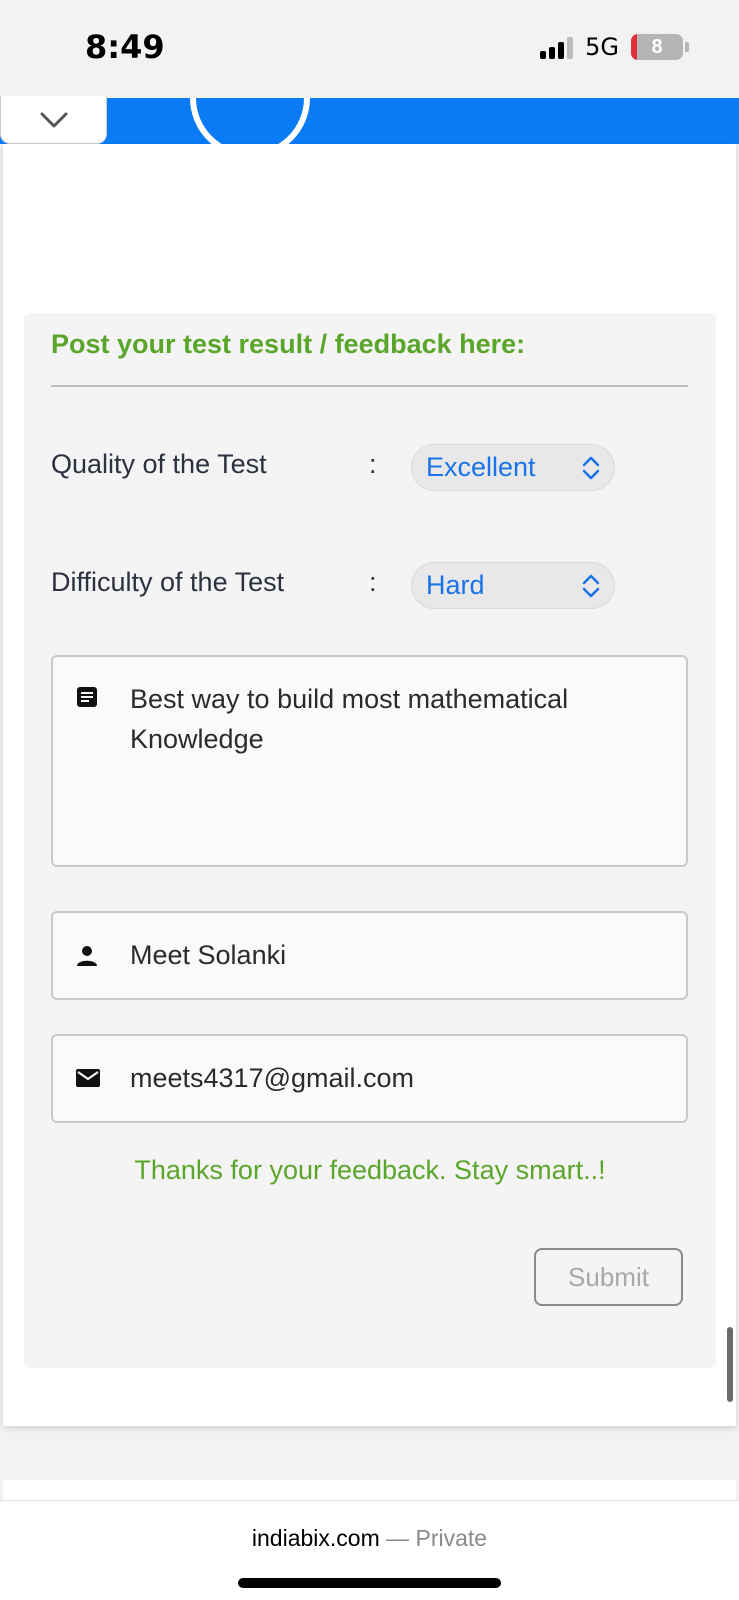 The image size is (739, 1600). I want to click on site-logo, so click(250, 121).